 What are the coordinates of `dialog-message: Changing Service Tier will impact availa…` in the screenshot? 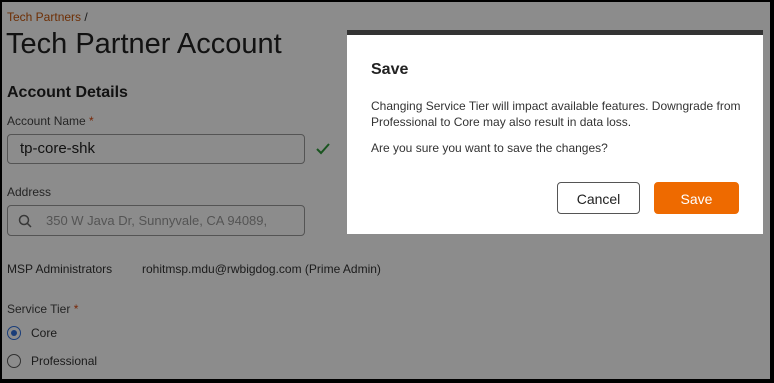 It's located at (556, 114).